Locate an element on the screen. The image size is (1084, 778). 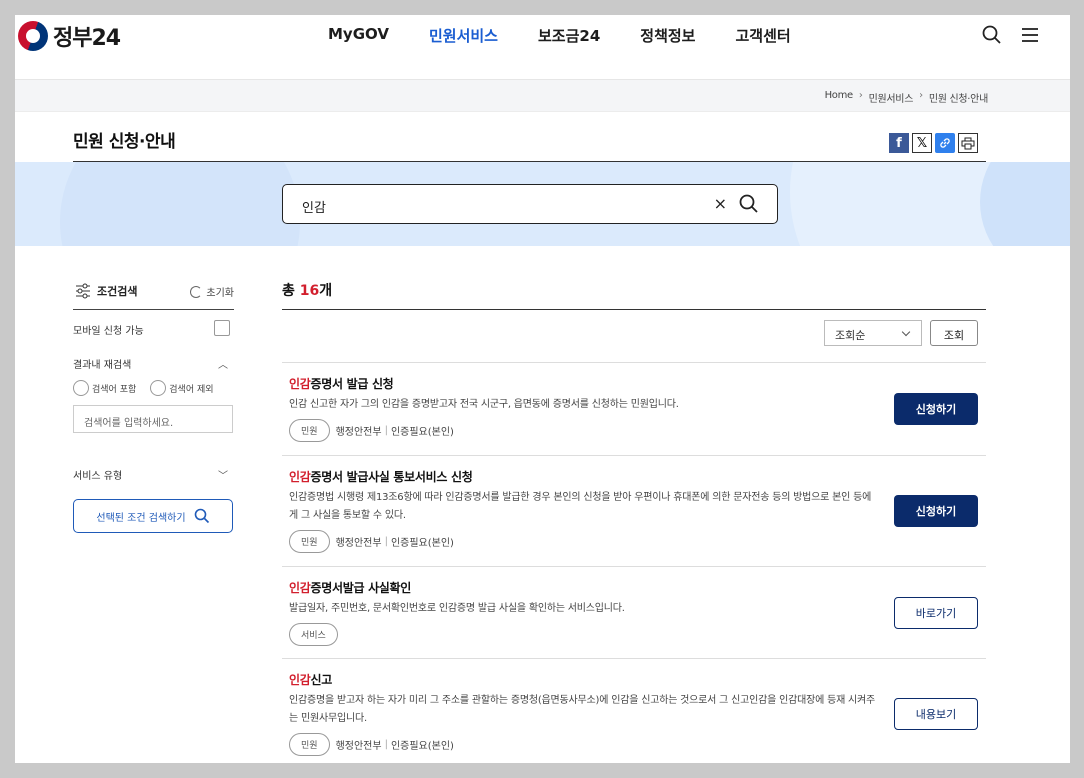
result-title: 인감증명서발급 사실확인 is located at coordinates (637, 587).